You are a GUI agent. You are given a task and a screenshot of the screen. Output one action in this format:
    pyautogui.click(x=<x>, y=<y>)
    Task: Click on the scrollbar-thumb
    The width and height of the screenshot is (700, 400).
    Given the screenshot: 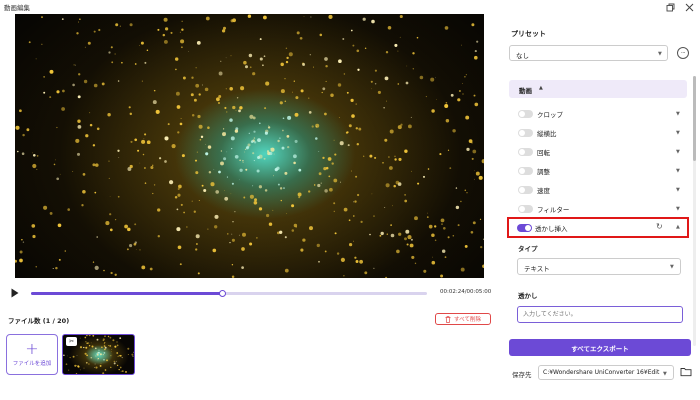 What is the action you would take?
    pyautogui.click(x=694, y=118)
    